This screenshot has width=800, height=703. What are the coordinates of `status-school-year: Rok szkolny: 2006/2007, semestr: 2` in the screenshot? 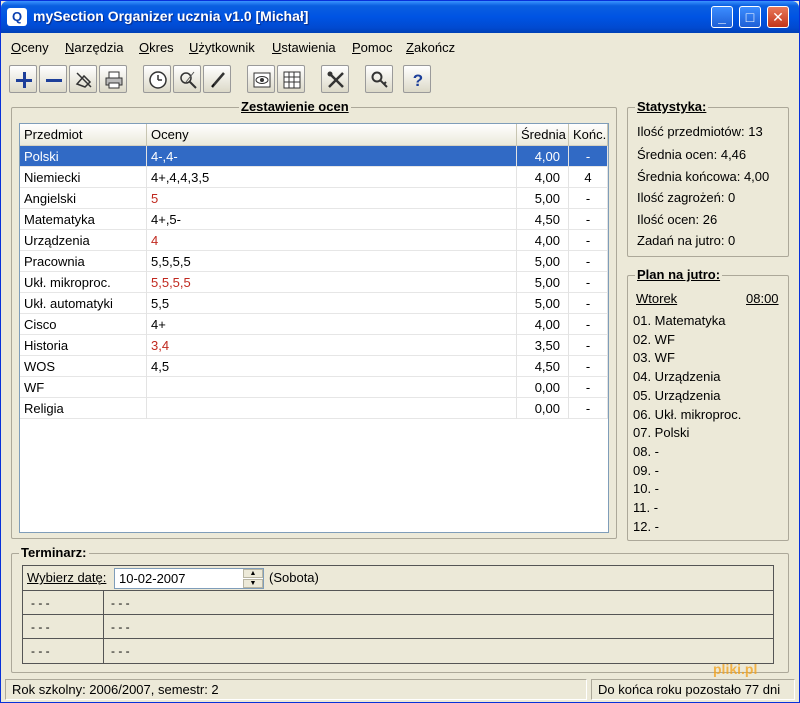 It's located at (296, 689).